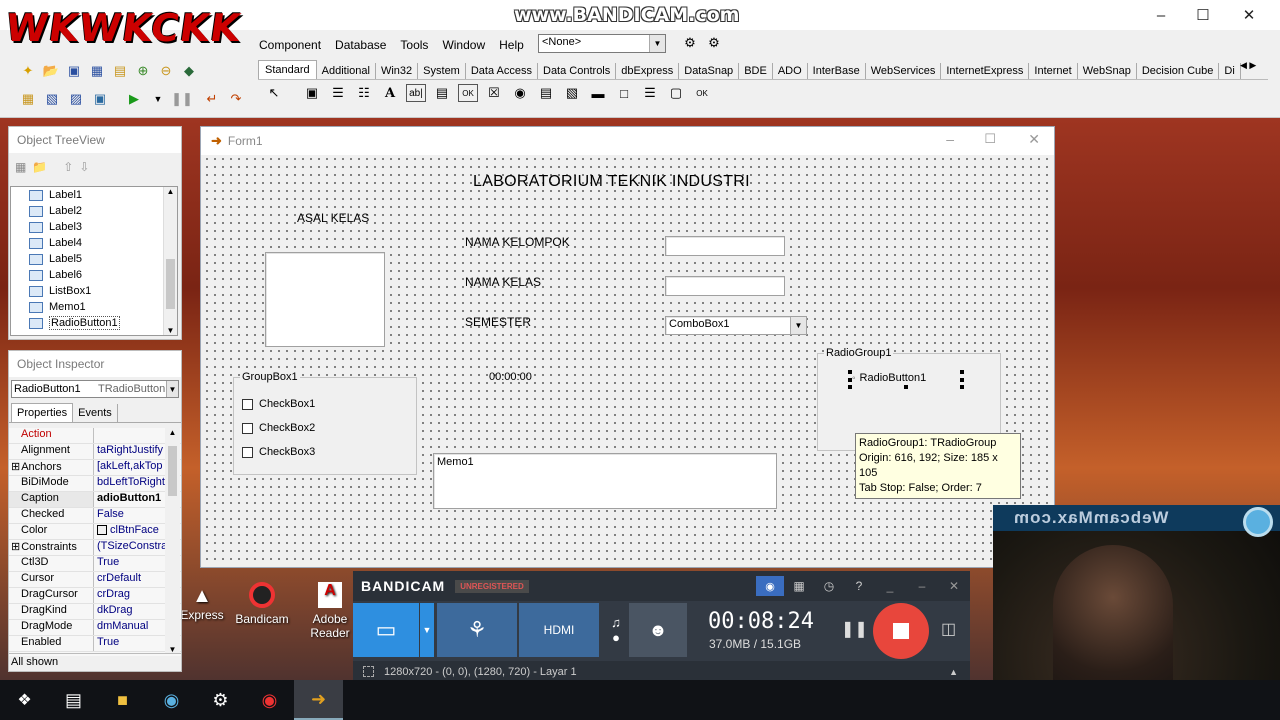  What do you see at coordinates (290, 45) in the screenshot?
I see `menu-component: Component` at bounding box center [290, 45].